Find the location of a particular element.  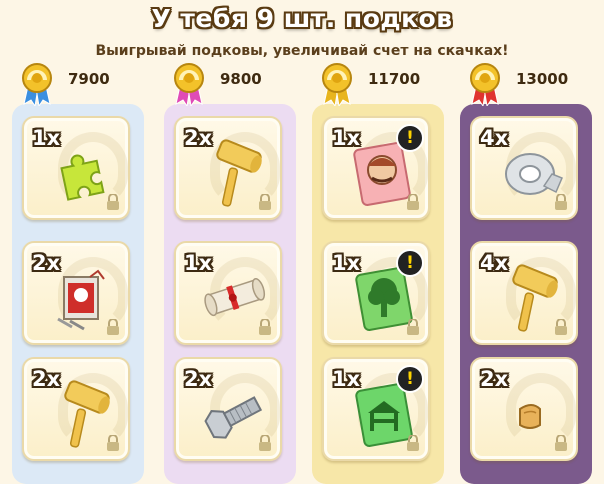

horseshoe-price: 13000 is located at coordinates (542, 79).